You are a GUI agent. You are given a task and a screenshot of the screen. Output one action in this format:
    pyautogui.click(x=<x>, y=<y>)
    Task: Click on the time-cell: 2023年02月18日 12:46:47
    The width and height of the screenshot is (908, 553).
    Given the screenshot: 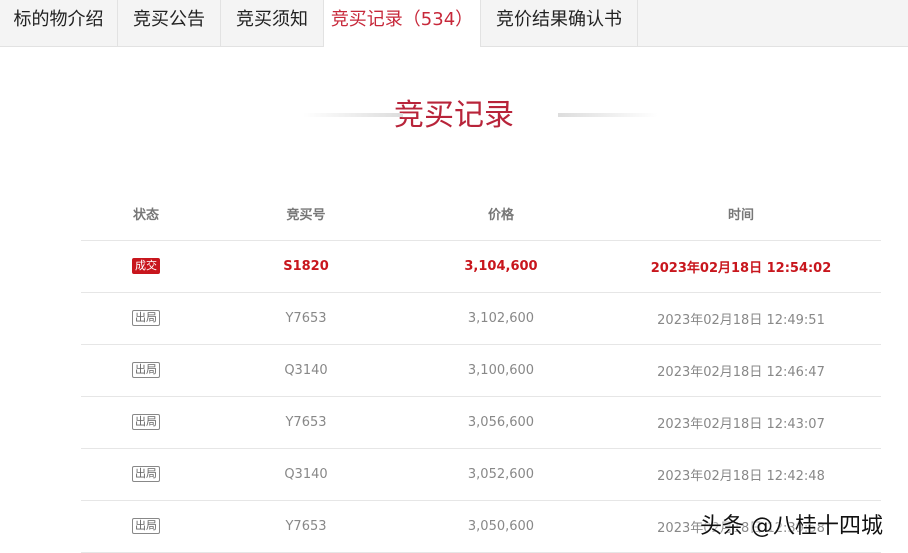 What is the action you would take?
    pyautogui.click(x=741, y=370)
    